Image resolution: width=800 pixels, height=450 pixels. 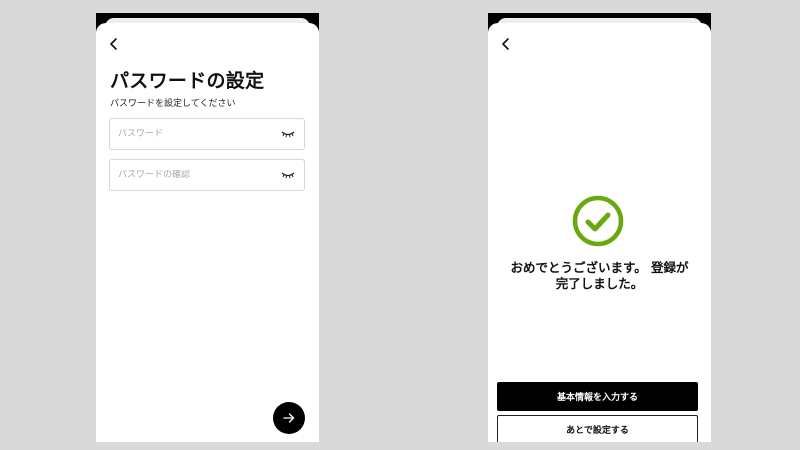 What do you see at coordinates (597, 428) in the screenshot?
I see `set-later-button: あとで設定する` at bounding box center [597, 428].